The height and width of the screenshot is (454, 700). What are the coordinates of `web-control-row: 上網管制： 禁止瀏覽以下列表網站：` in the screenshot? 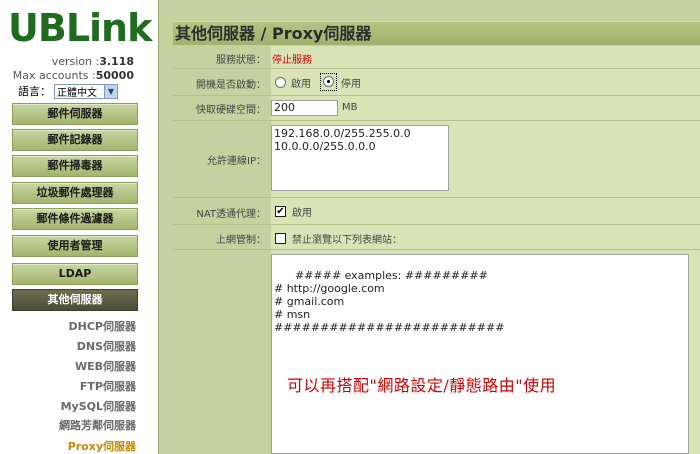 It's located at (436, 237).